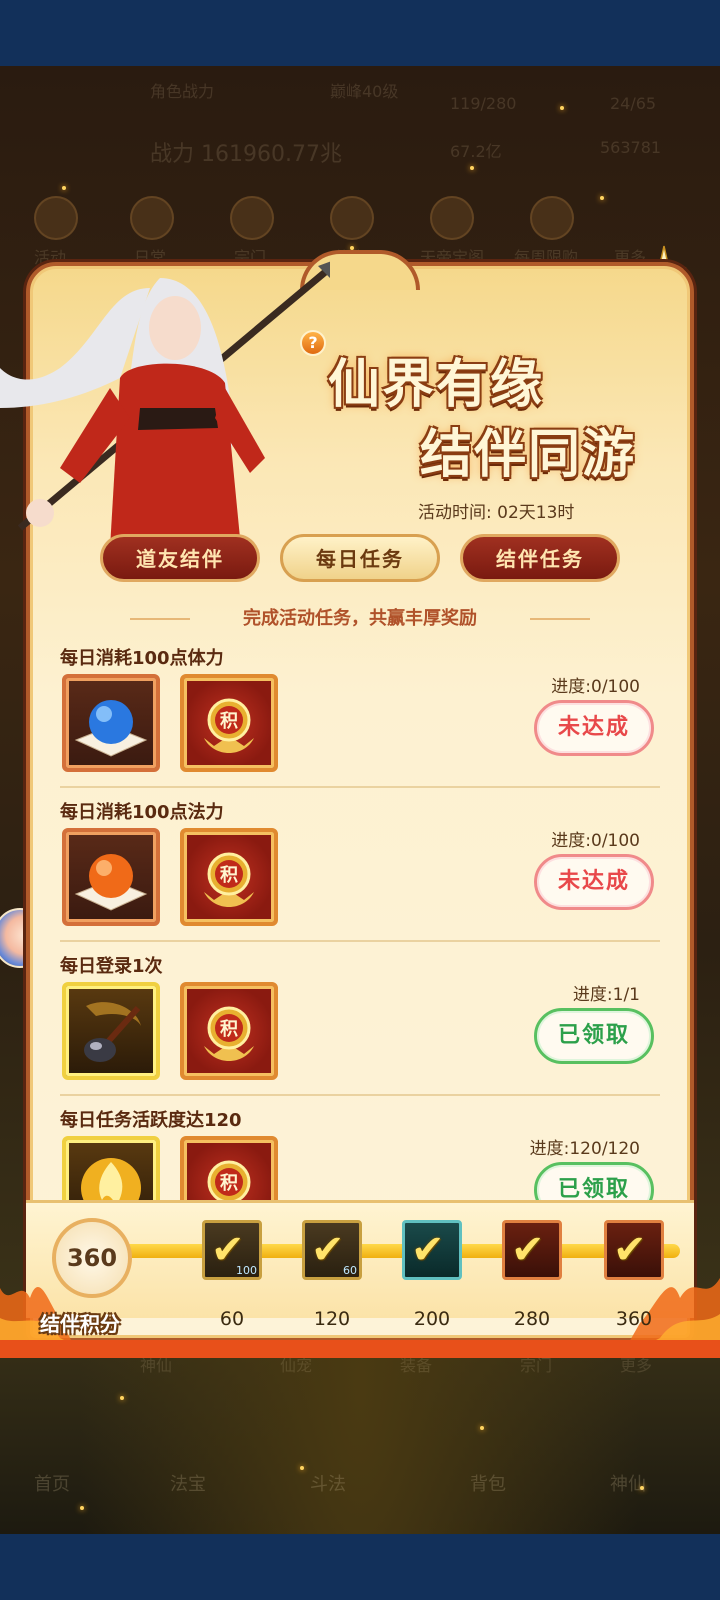  I want to click on tab-companion-tasks: 结伴任务, so click(540, 558).